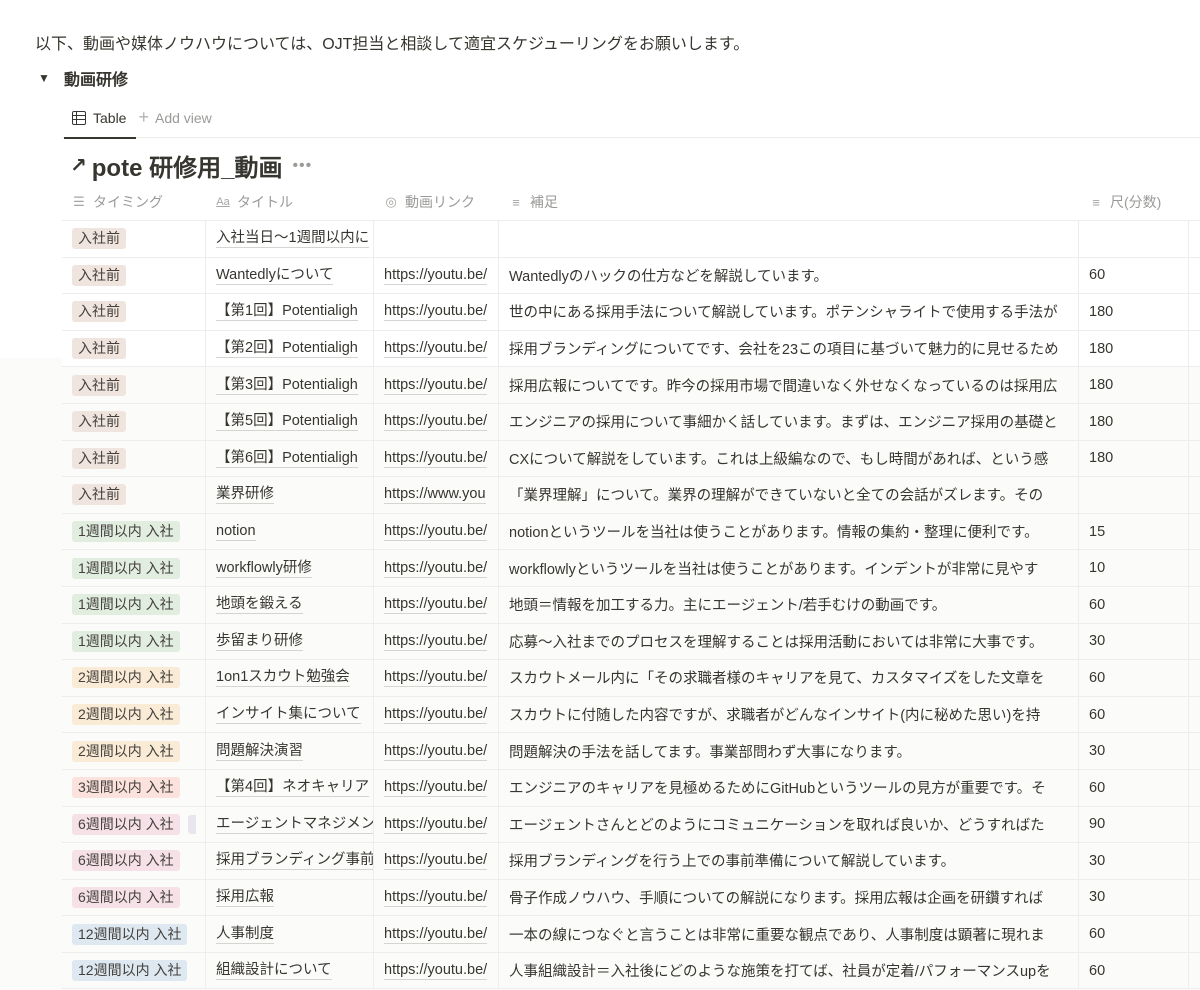 This screenshot has height=990, width=1200. What do you see at coordinates (287, 422) in the screenshot?
I see `page-title-link: 【第5回】Potentialigh` at bounding box center [287, 422].